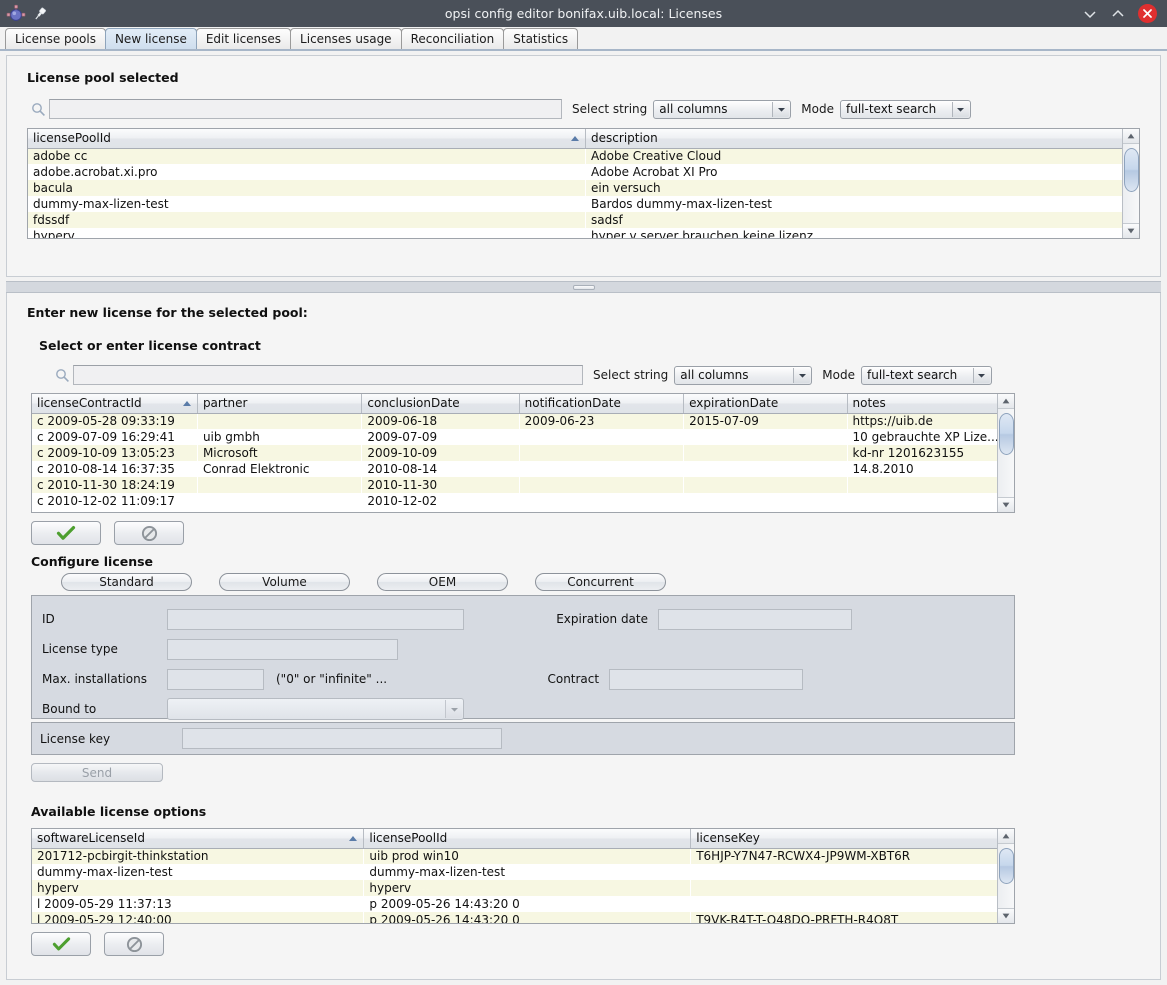  I want to click on column-header-notificationdate: notificationDate, so click(602, 404).